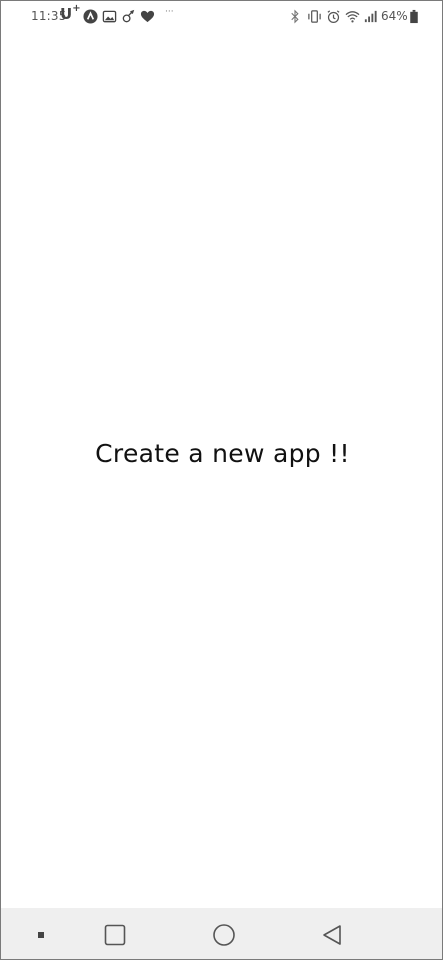 The width and height of the screenshot is (443, 960). Describe the element at coordinates (352, 17) in the screenshot. I see `wifi-icon` at that location.